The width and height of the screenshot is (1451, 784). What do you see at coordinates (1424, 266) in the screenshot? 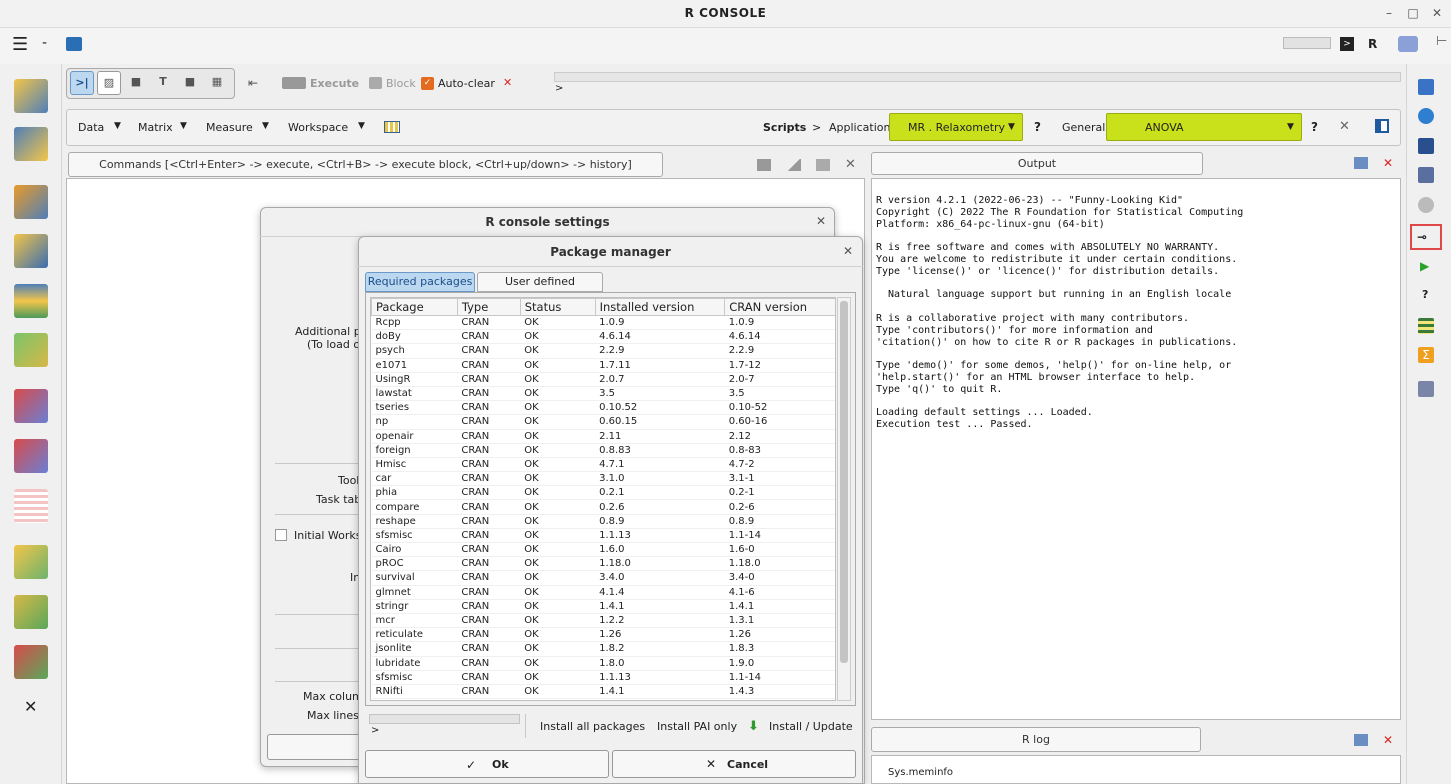
I see `run-icon: ▶` at bounding box center [1424, 266].